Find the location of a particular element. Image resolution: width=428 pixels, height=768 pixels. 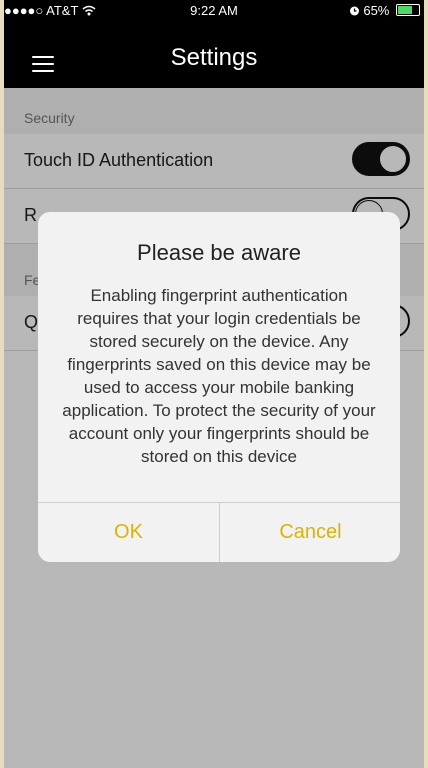

alarm-icon is located at coordinates (356, 10).